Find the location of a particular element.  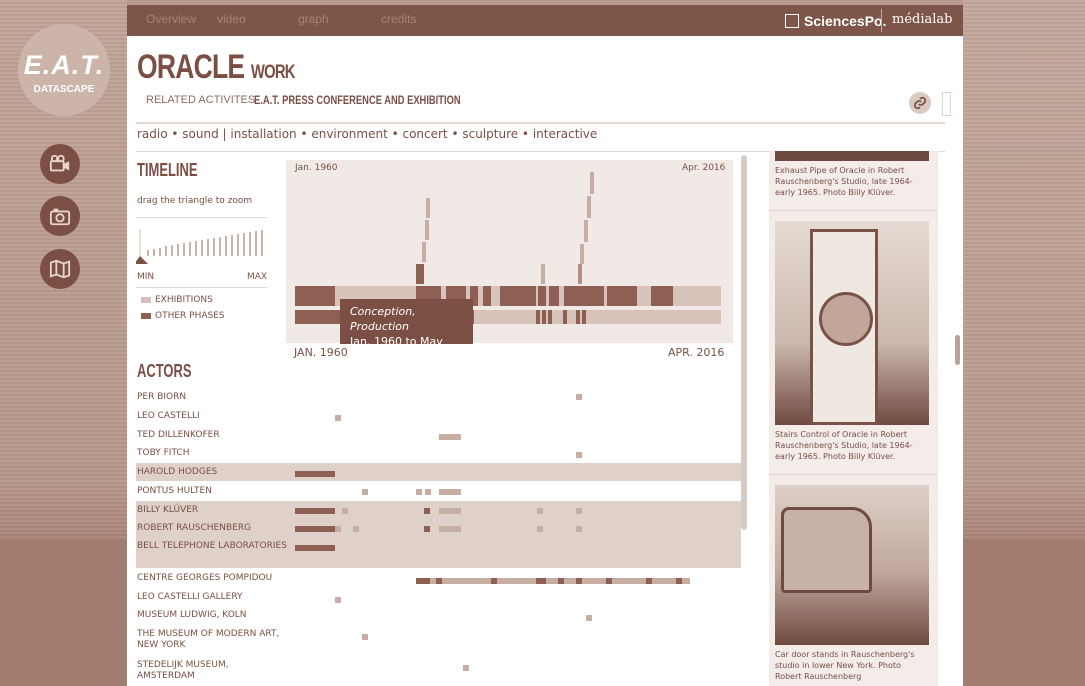

zoom-triangle-handle is located at coordinates (142, 260).